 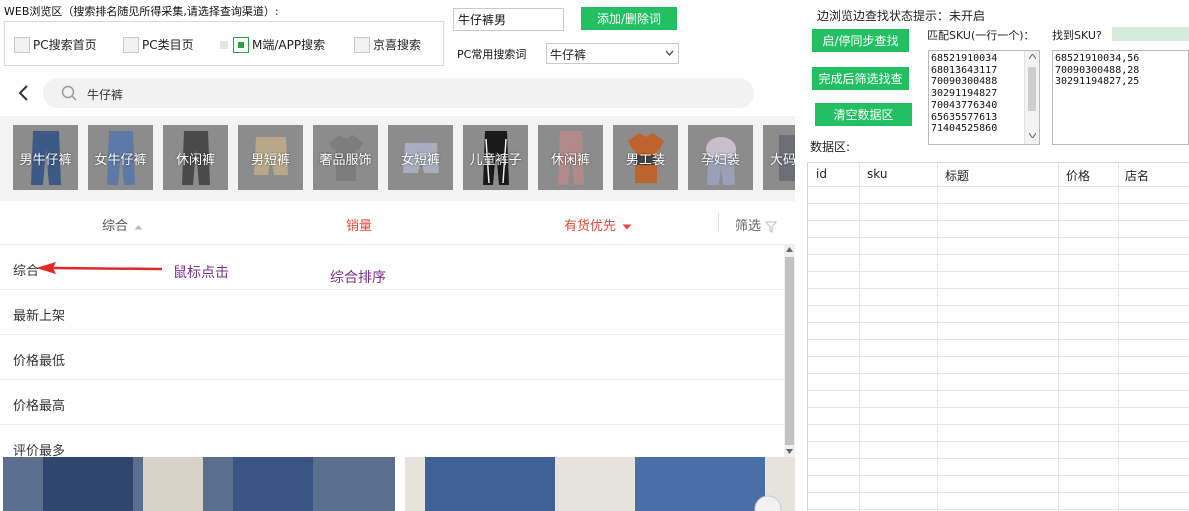 What do you see at coordinates (201, 273) in the screenshot?
I see `annotation-mouse-click: 鼠标点击` at bounding box center [201, 273].